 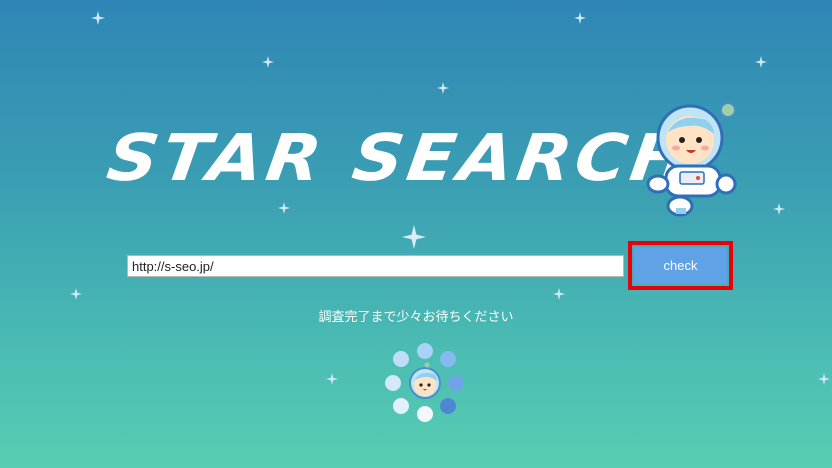 I want to click on url-input, so click(x=375, y=266).